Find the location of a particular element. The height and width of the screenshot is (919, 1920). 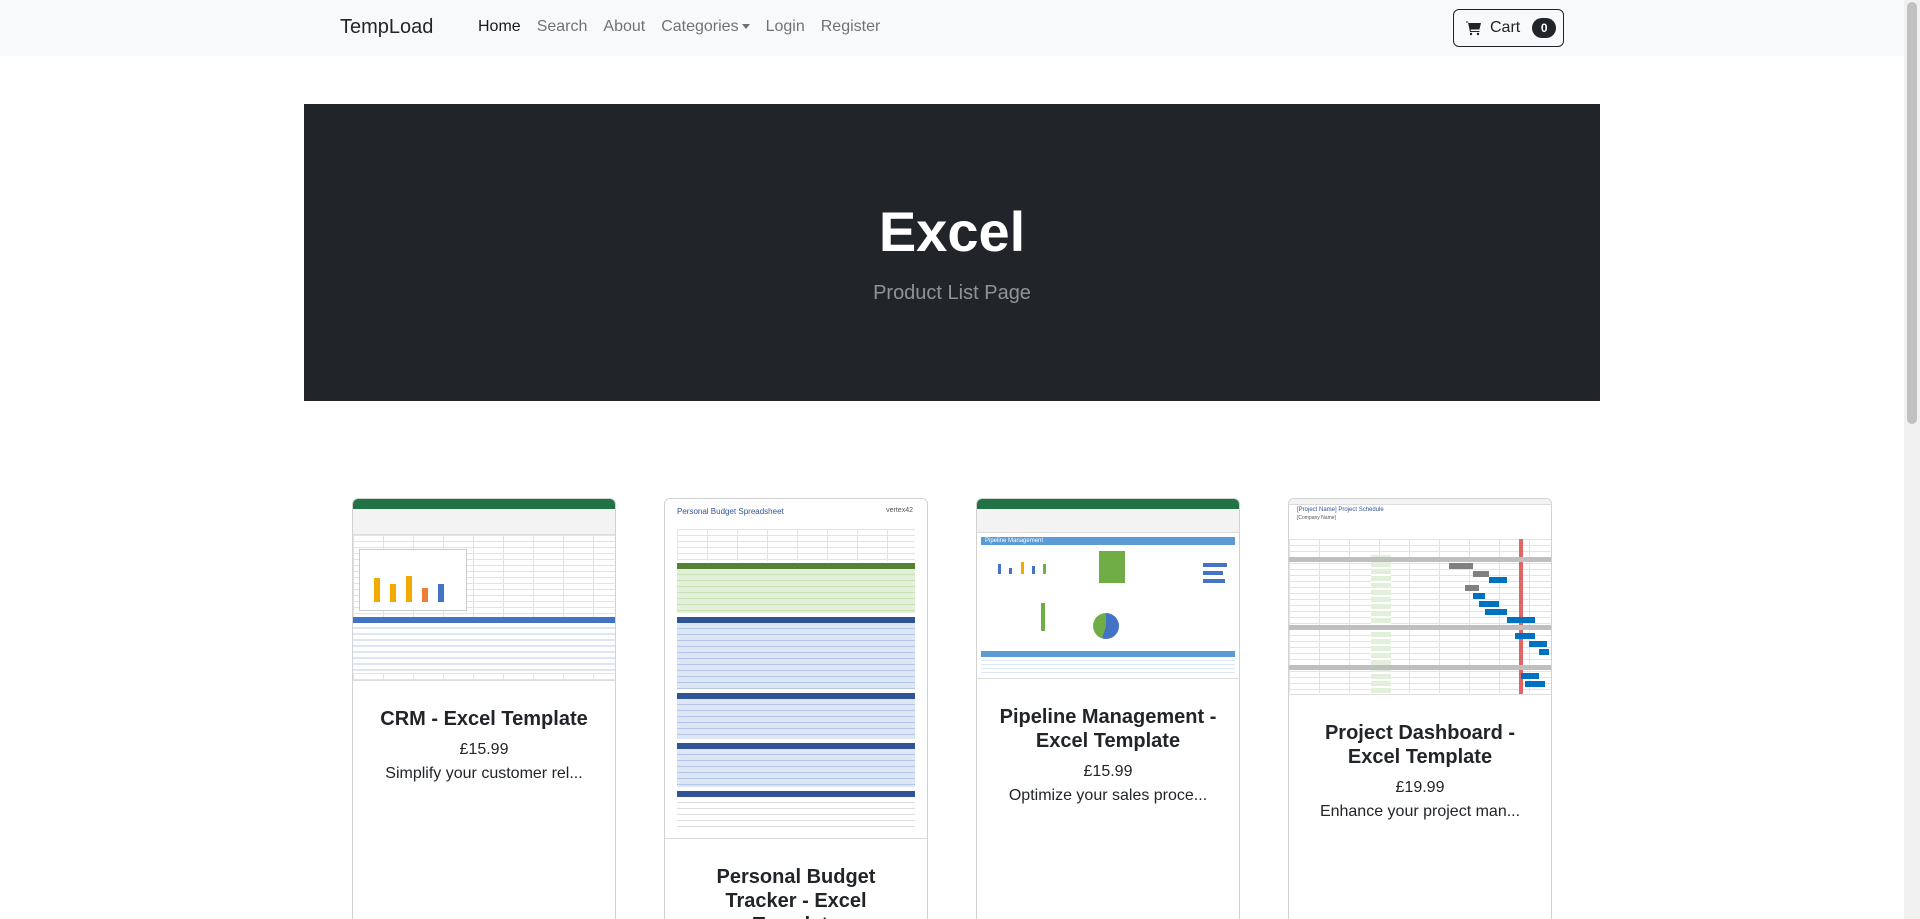

page-subtitle: Product List Page is located at coordinates (952, 293).